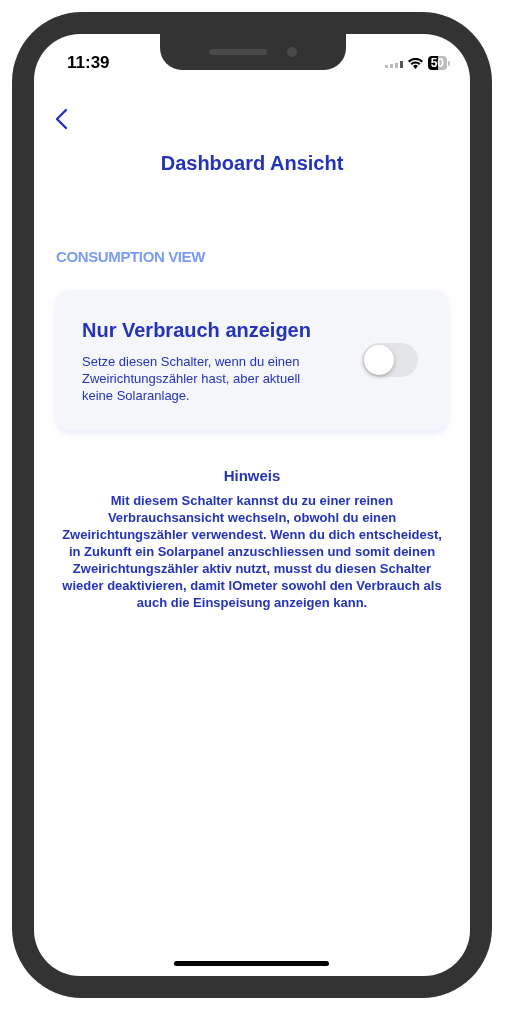 The height and width of the screenshot is (1009, 505). Describe the element at coordinates (393, 63) in the screenshot. I see `signal-icon` at that location.